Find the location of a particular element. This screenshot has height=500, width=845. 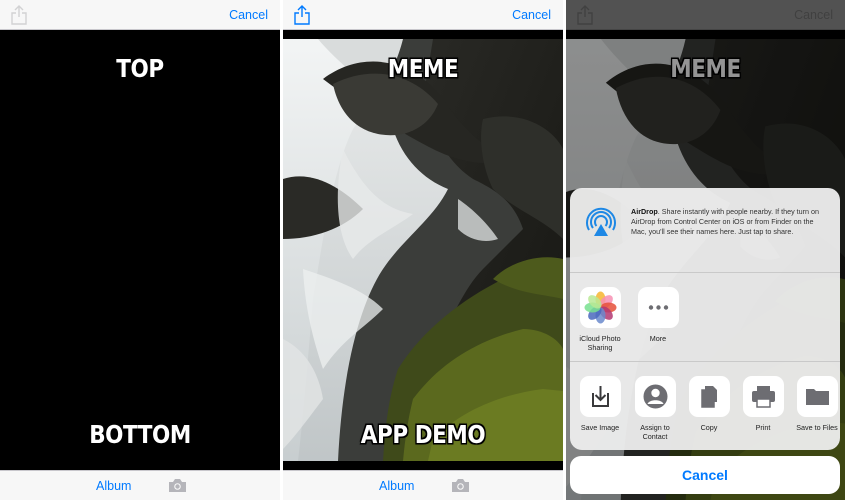

share-app-more: More is located at coordinates (658, 315).